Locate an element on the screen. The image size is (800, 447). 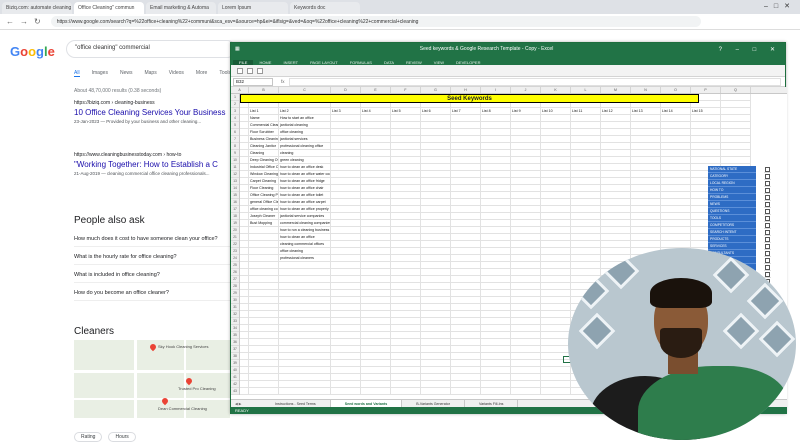
cell: List 8 is located at coordinates (496, 111).